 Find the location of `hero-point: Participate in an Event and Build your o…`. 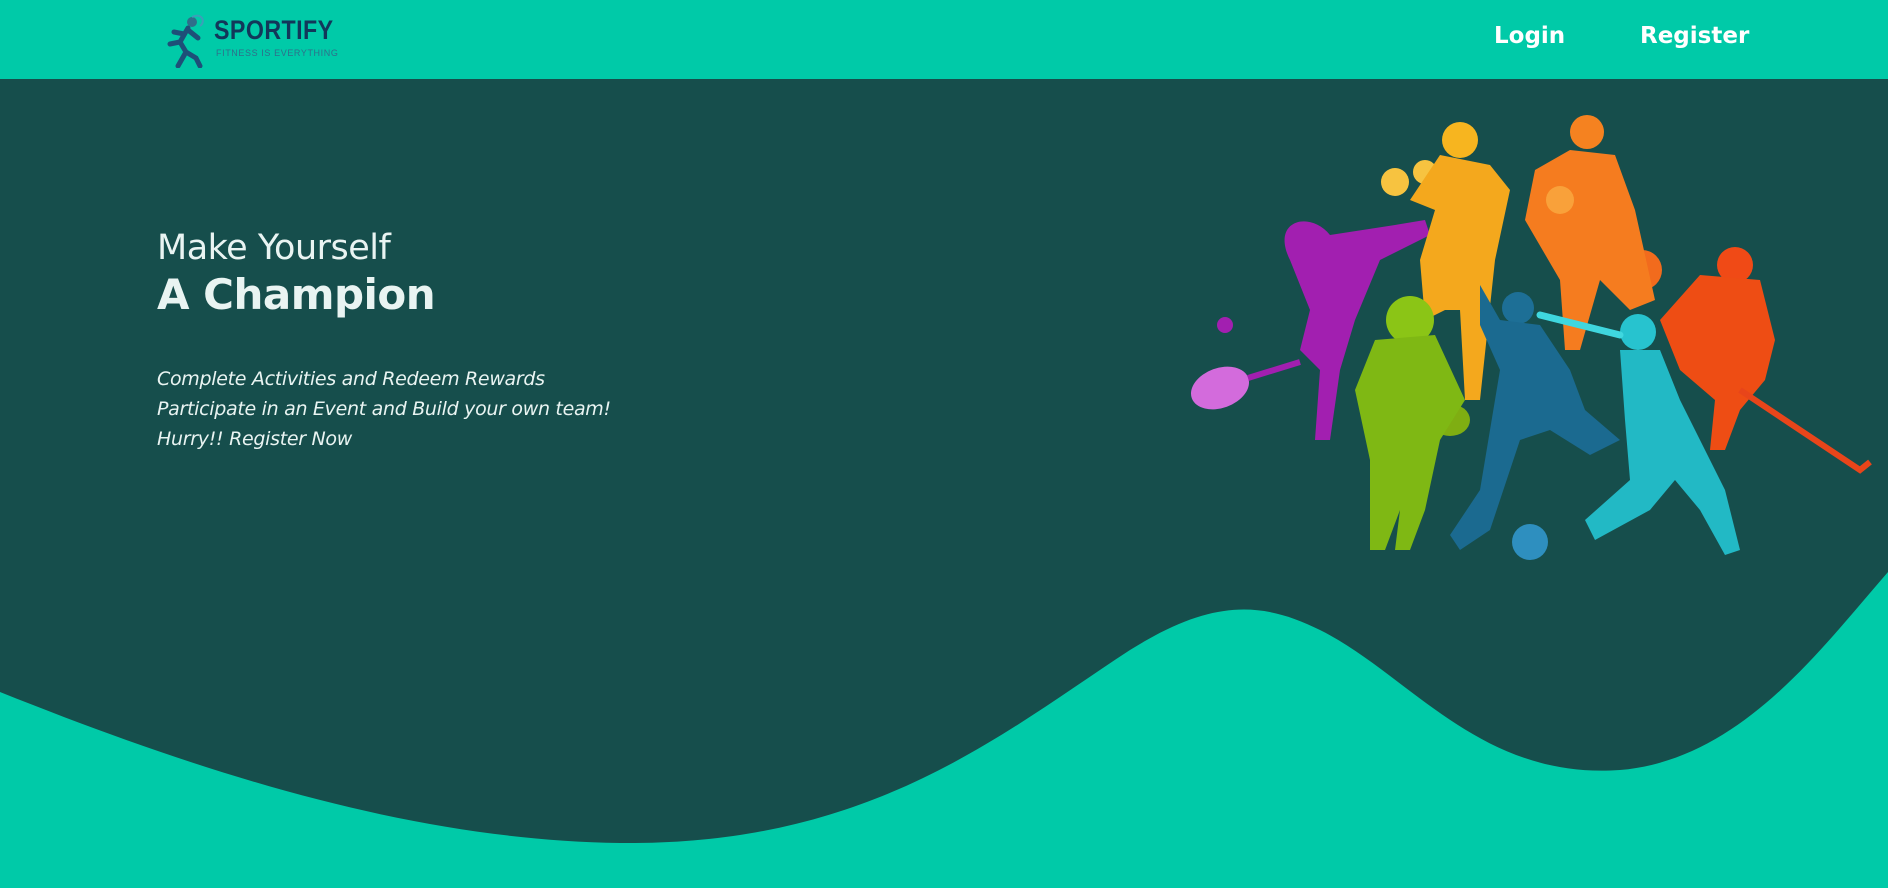

hero-point: Participate in an Event and Build your o… is located at coordinates (384, 409).